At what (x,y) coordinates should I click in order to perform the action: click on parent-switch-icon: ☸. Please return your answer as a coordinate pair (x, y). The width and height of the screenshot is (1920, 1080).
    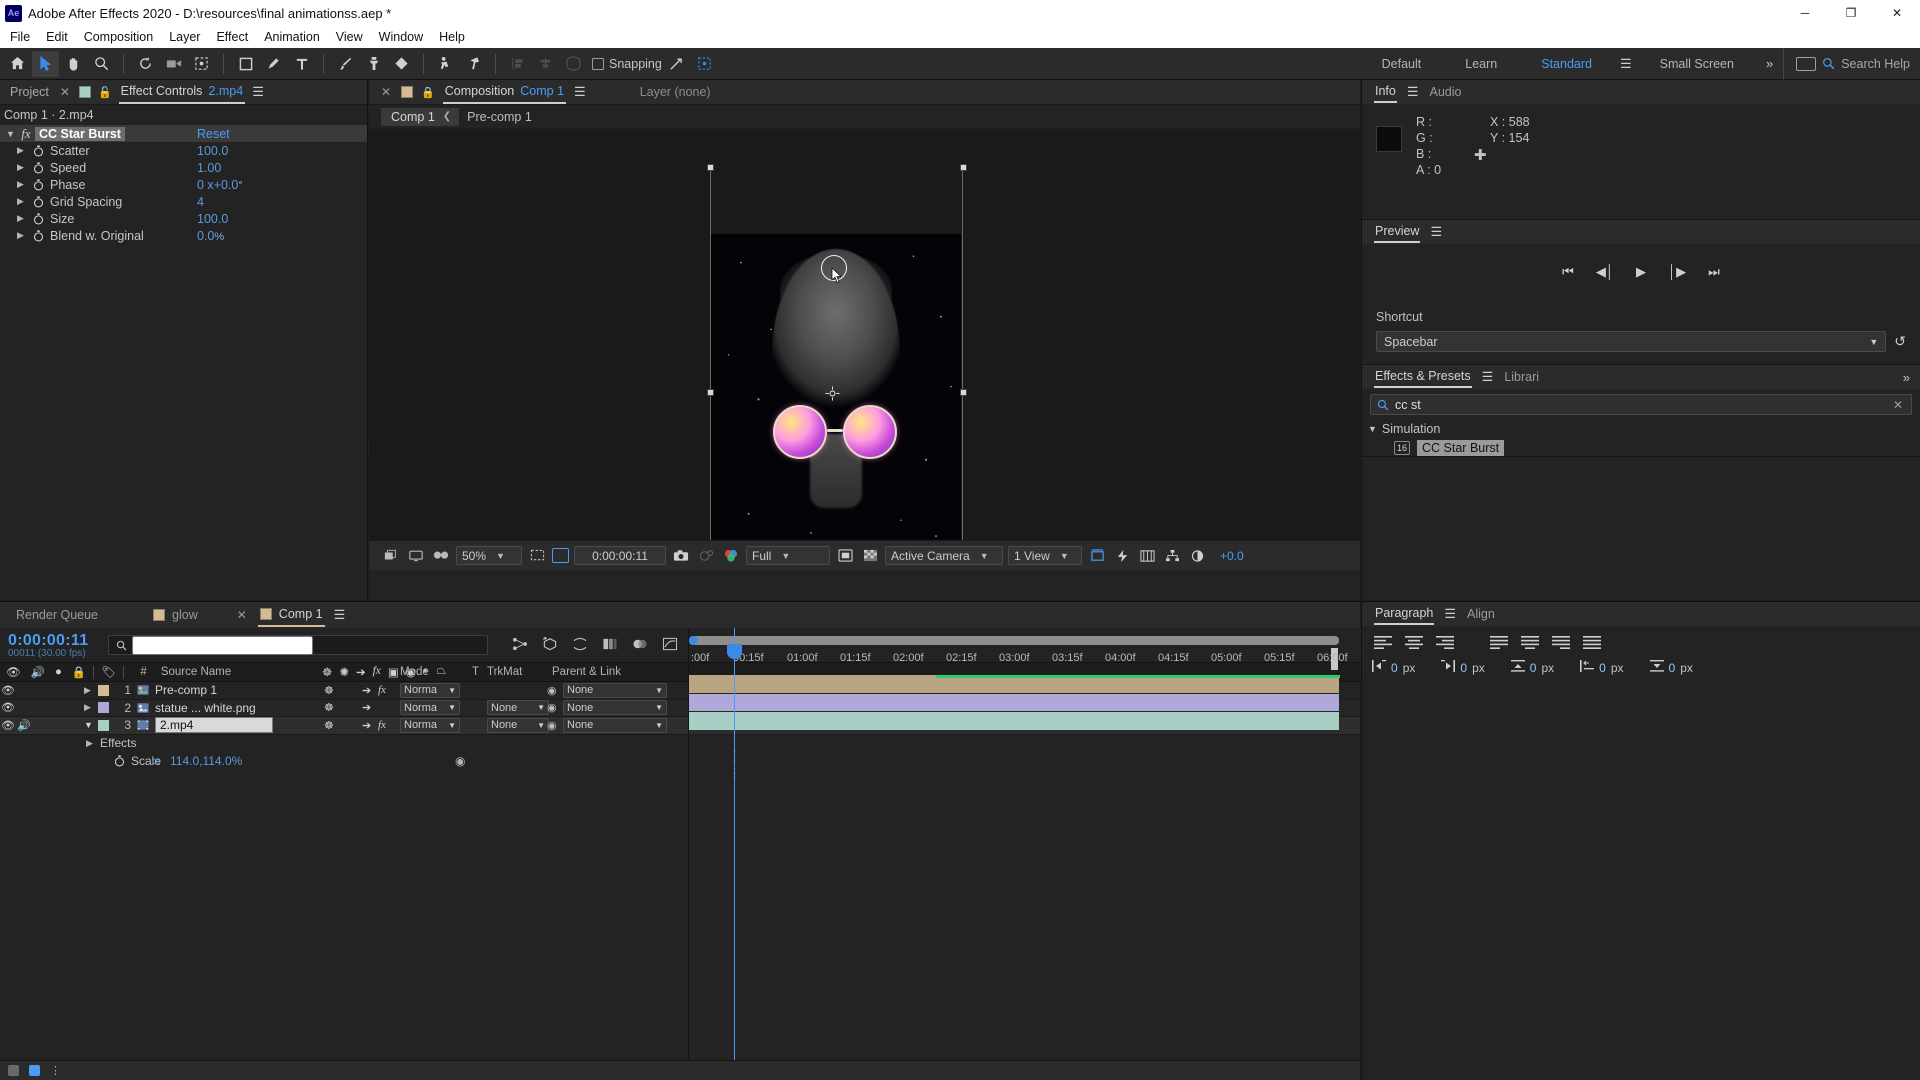
    Looking at the image, I should click on (329, 725).